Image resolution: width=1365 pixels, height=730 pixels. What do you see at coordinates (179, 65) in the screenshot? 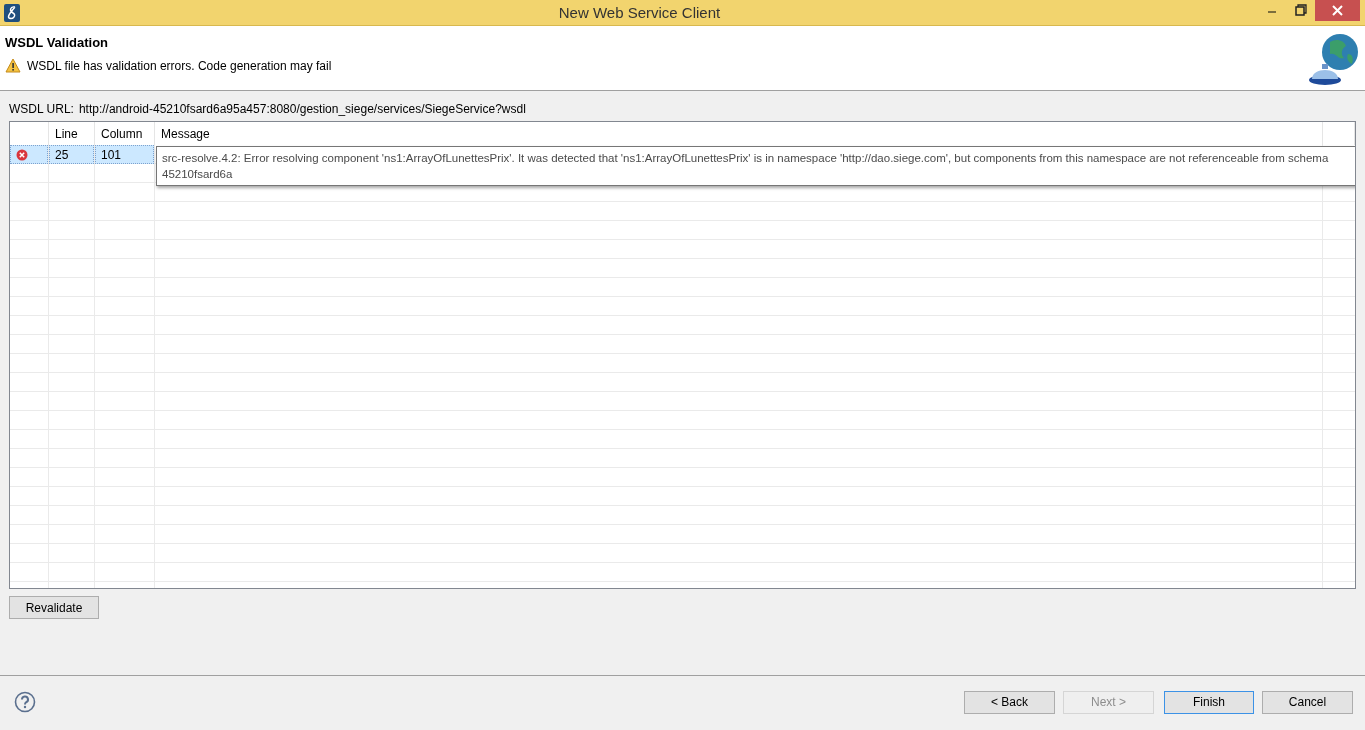
I see `warning-message: WSDL file has validation errors. Code generation may fail` at bounding box center [179, 65].